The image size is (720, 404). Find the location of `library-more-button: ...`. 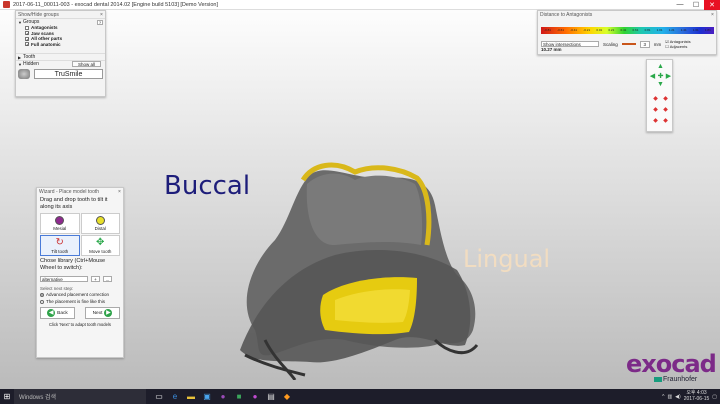

library-more-button: ... is located at coordinates (107, 279).